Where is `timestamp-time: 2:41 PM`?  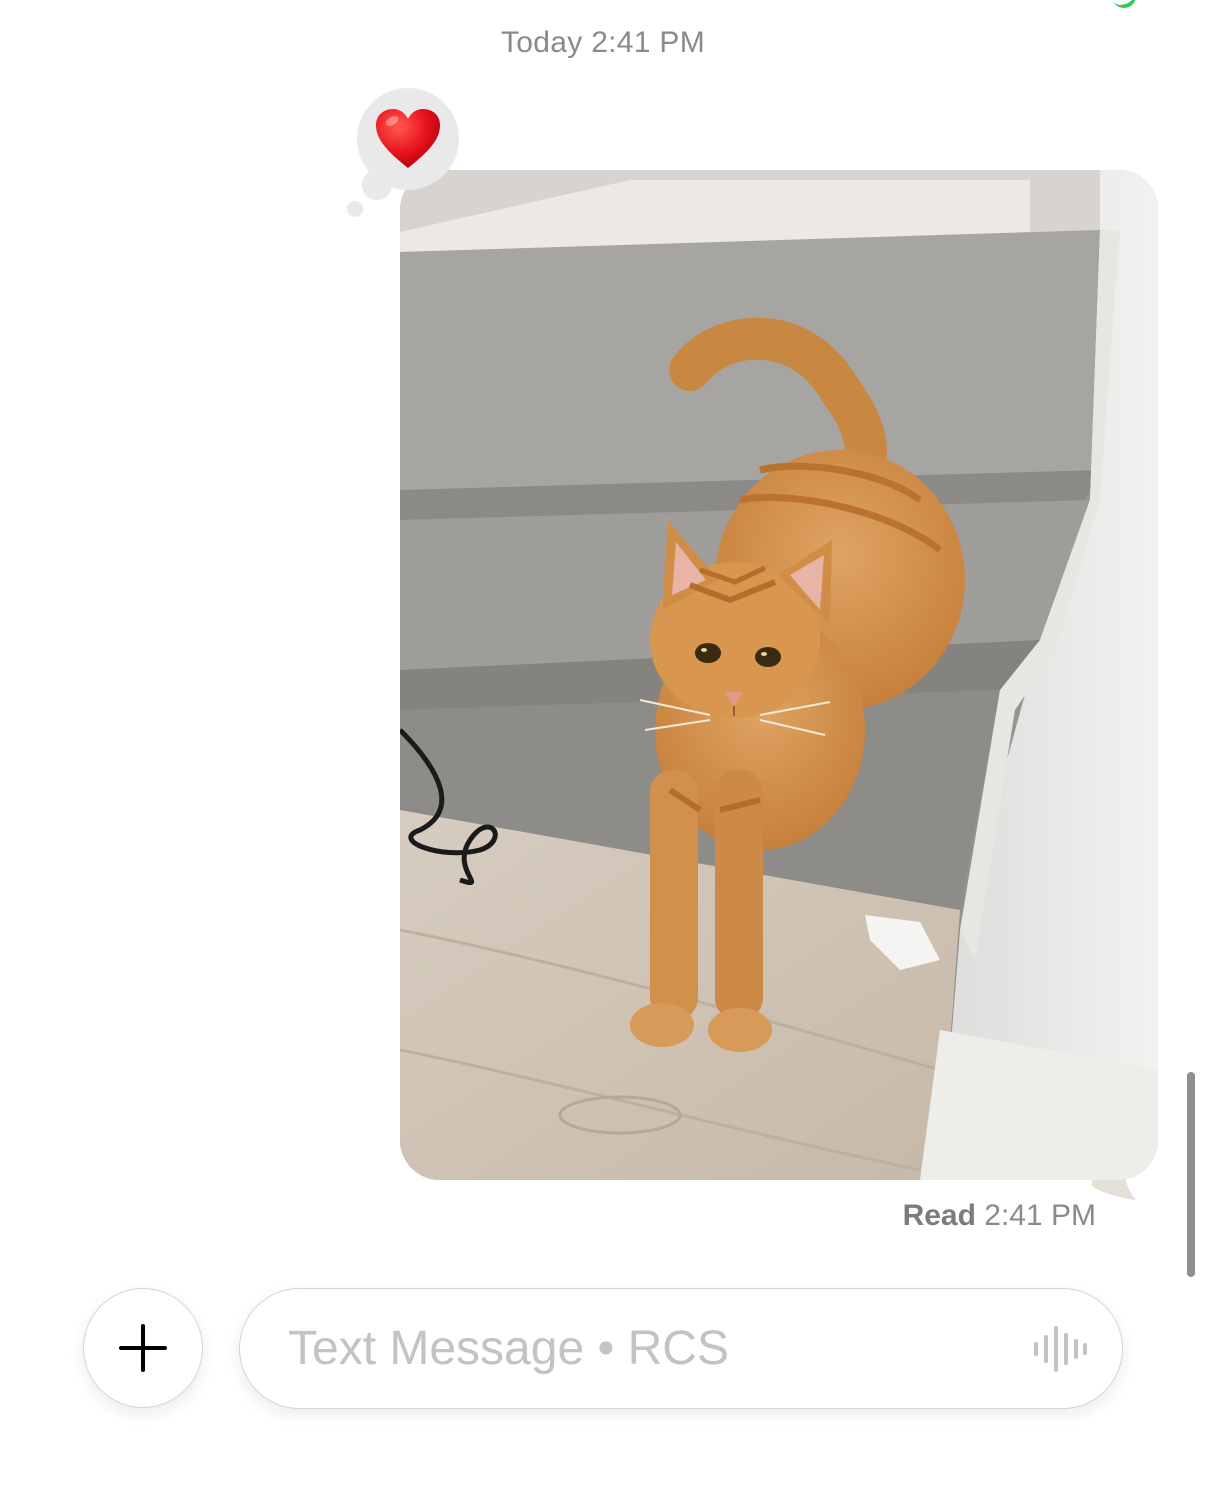
timestamp-time: 2:41 PM is located at coordinates (648, 42).